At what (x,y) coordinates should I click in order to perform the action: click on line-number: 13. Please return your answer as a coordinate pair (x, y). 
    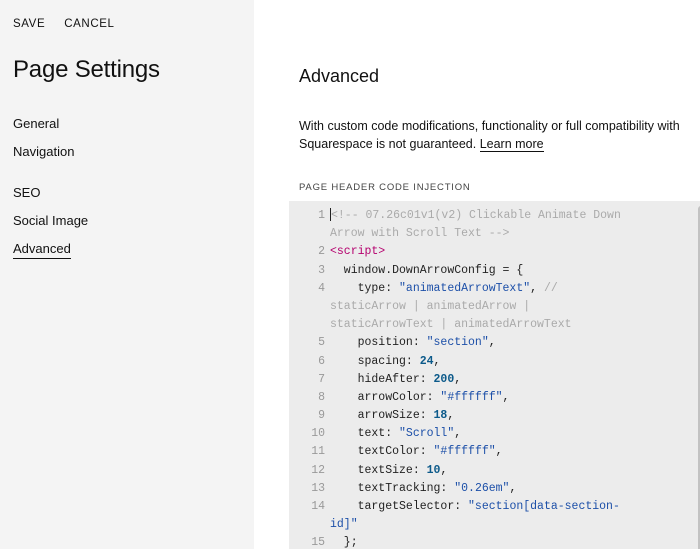
    Looking at the image, I should click on (318, 488).